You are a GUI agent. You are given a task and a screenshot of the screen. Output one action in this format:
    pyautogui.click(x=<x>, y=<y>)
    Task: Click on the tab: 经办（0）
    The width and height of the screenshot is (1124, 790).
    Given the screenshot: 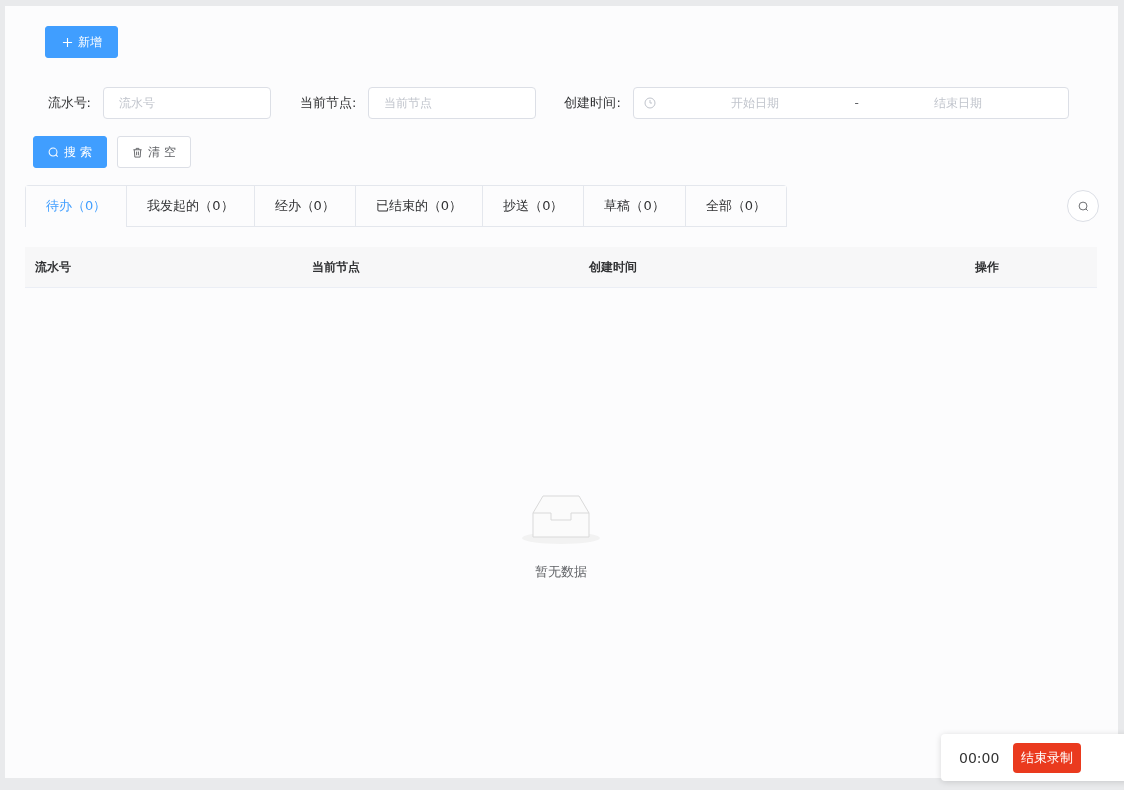 What is the action you would take?
    pyautogui.click(x=304, y=206)
    